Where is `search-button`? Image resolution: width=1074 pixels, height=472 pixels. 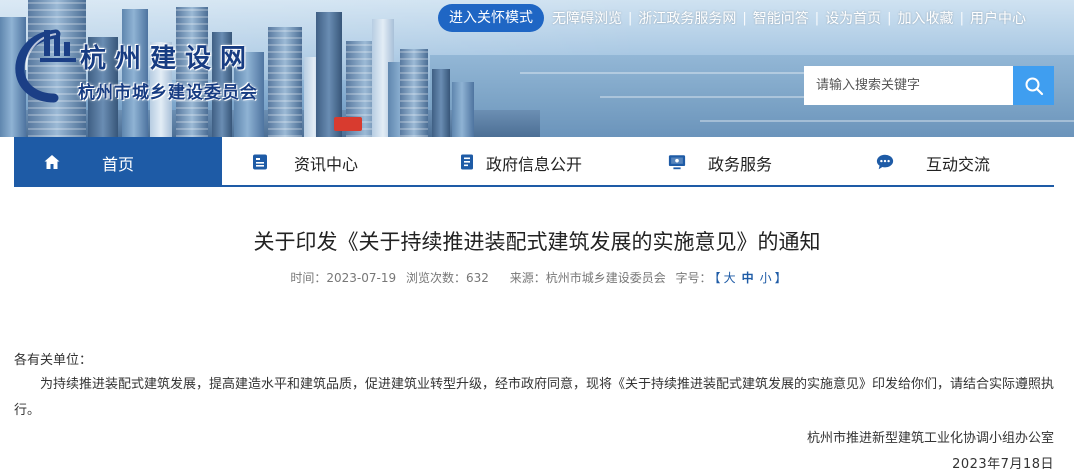 search-button is located at coordinates (1033, 85).